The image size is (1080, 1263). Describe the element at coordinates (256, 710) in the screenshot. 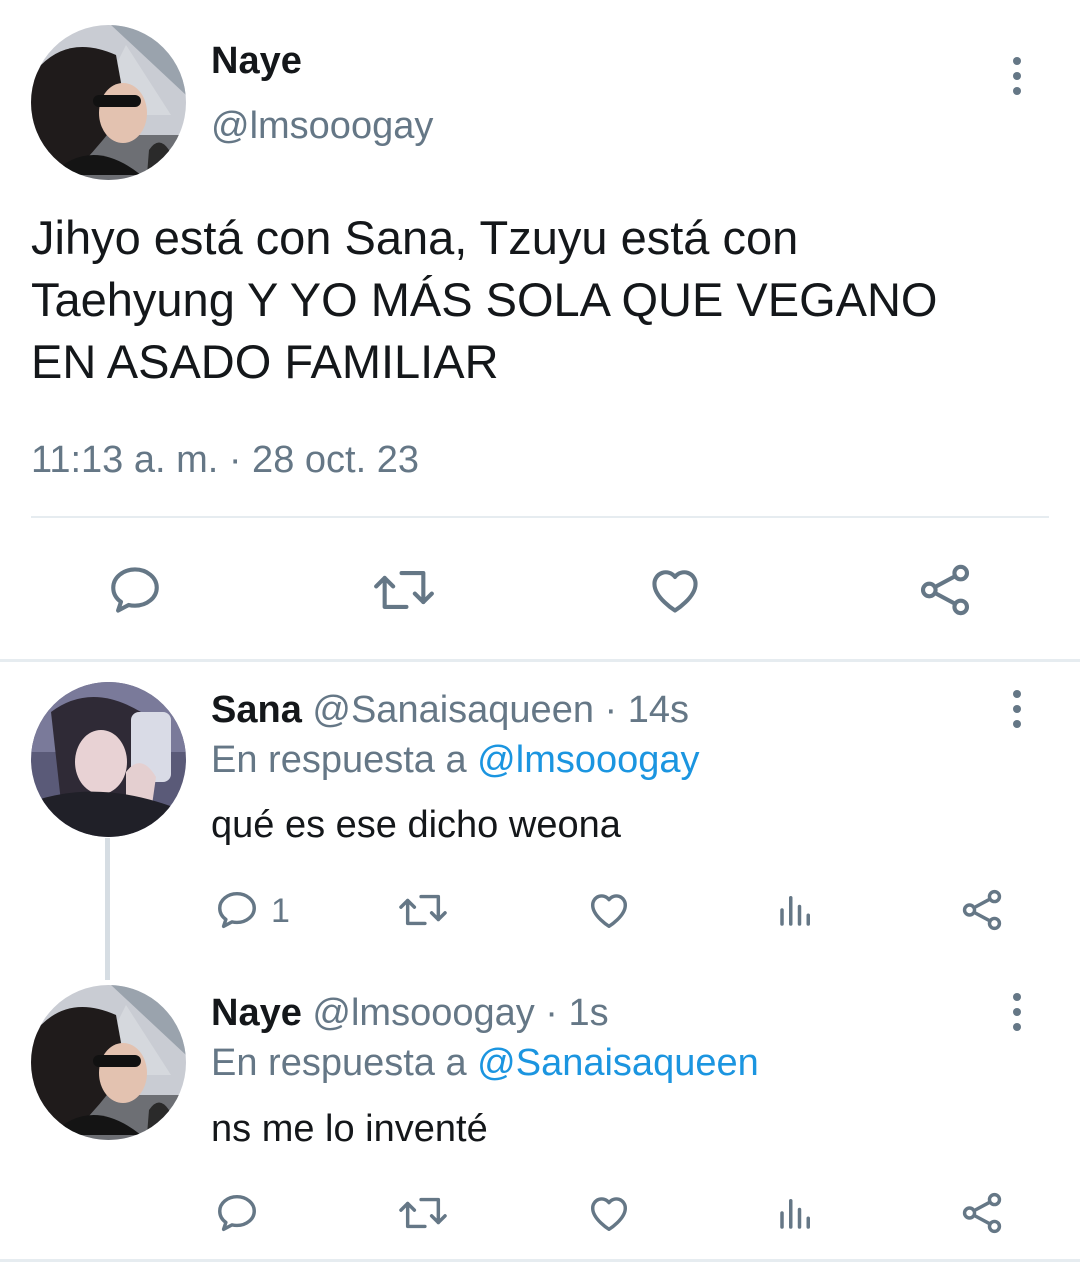

I see `reply-author-name: Sana` at that location.